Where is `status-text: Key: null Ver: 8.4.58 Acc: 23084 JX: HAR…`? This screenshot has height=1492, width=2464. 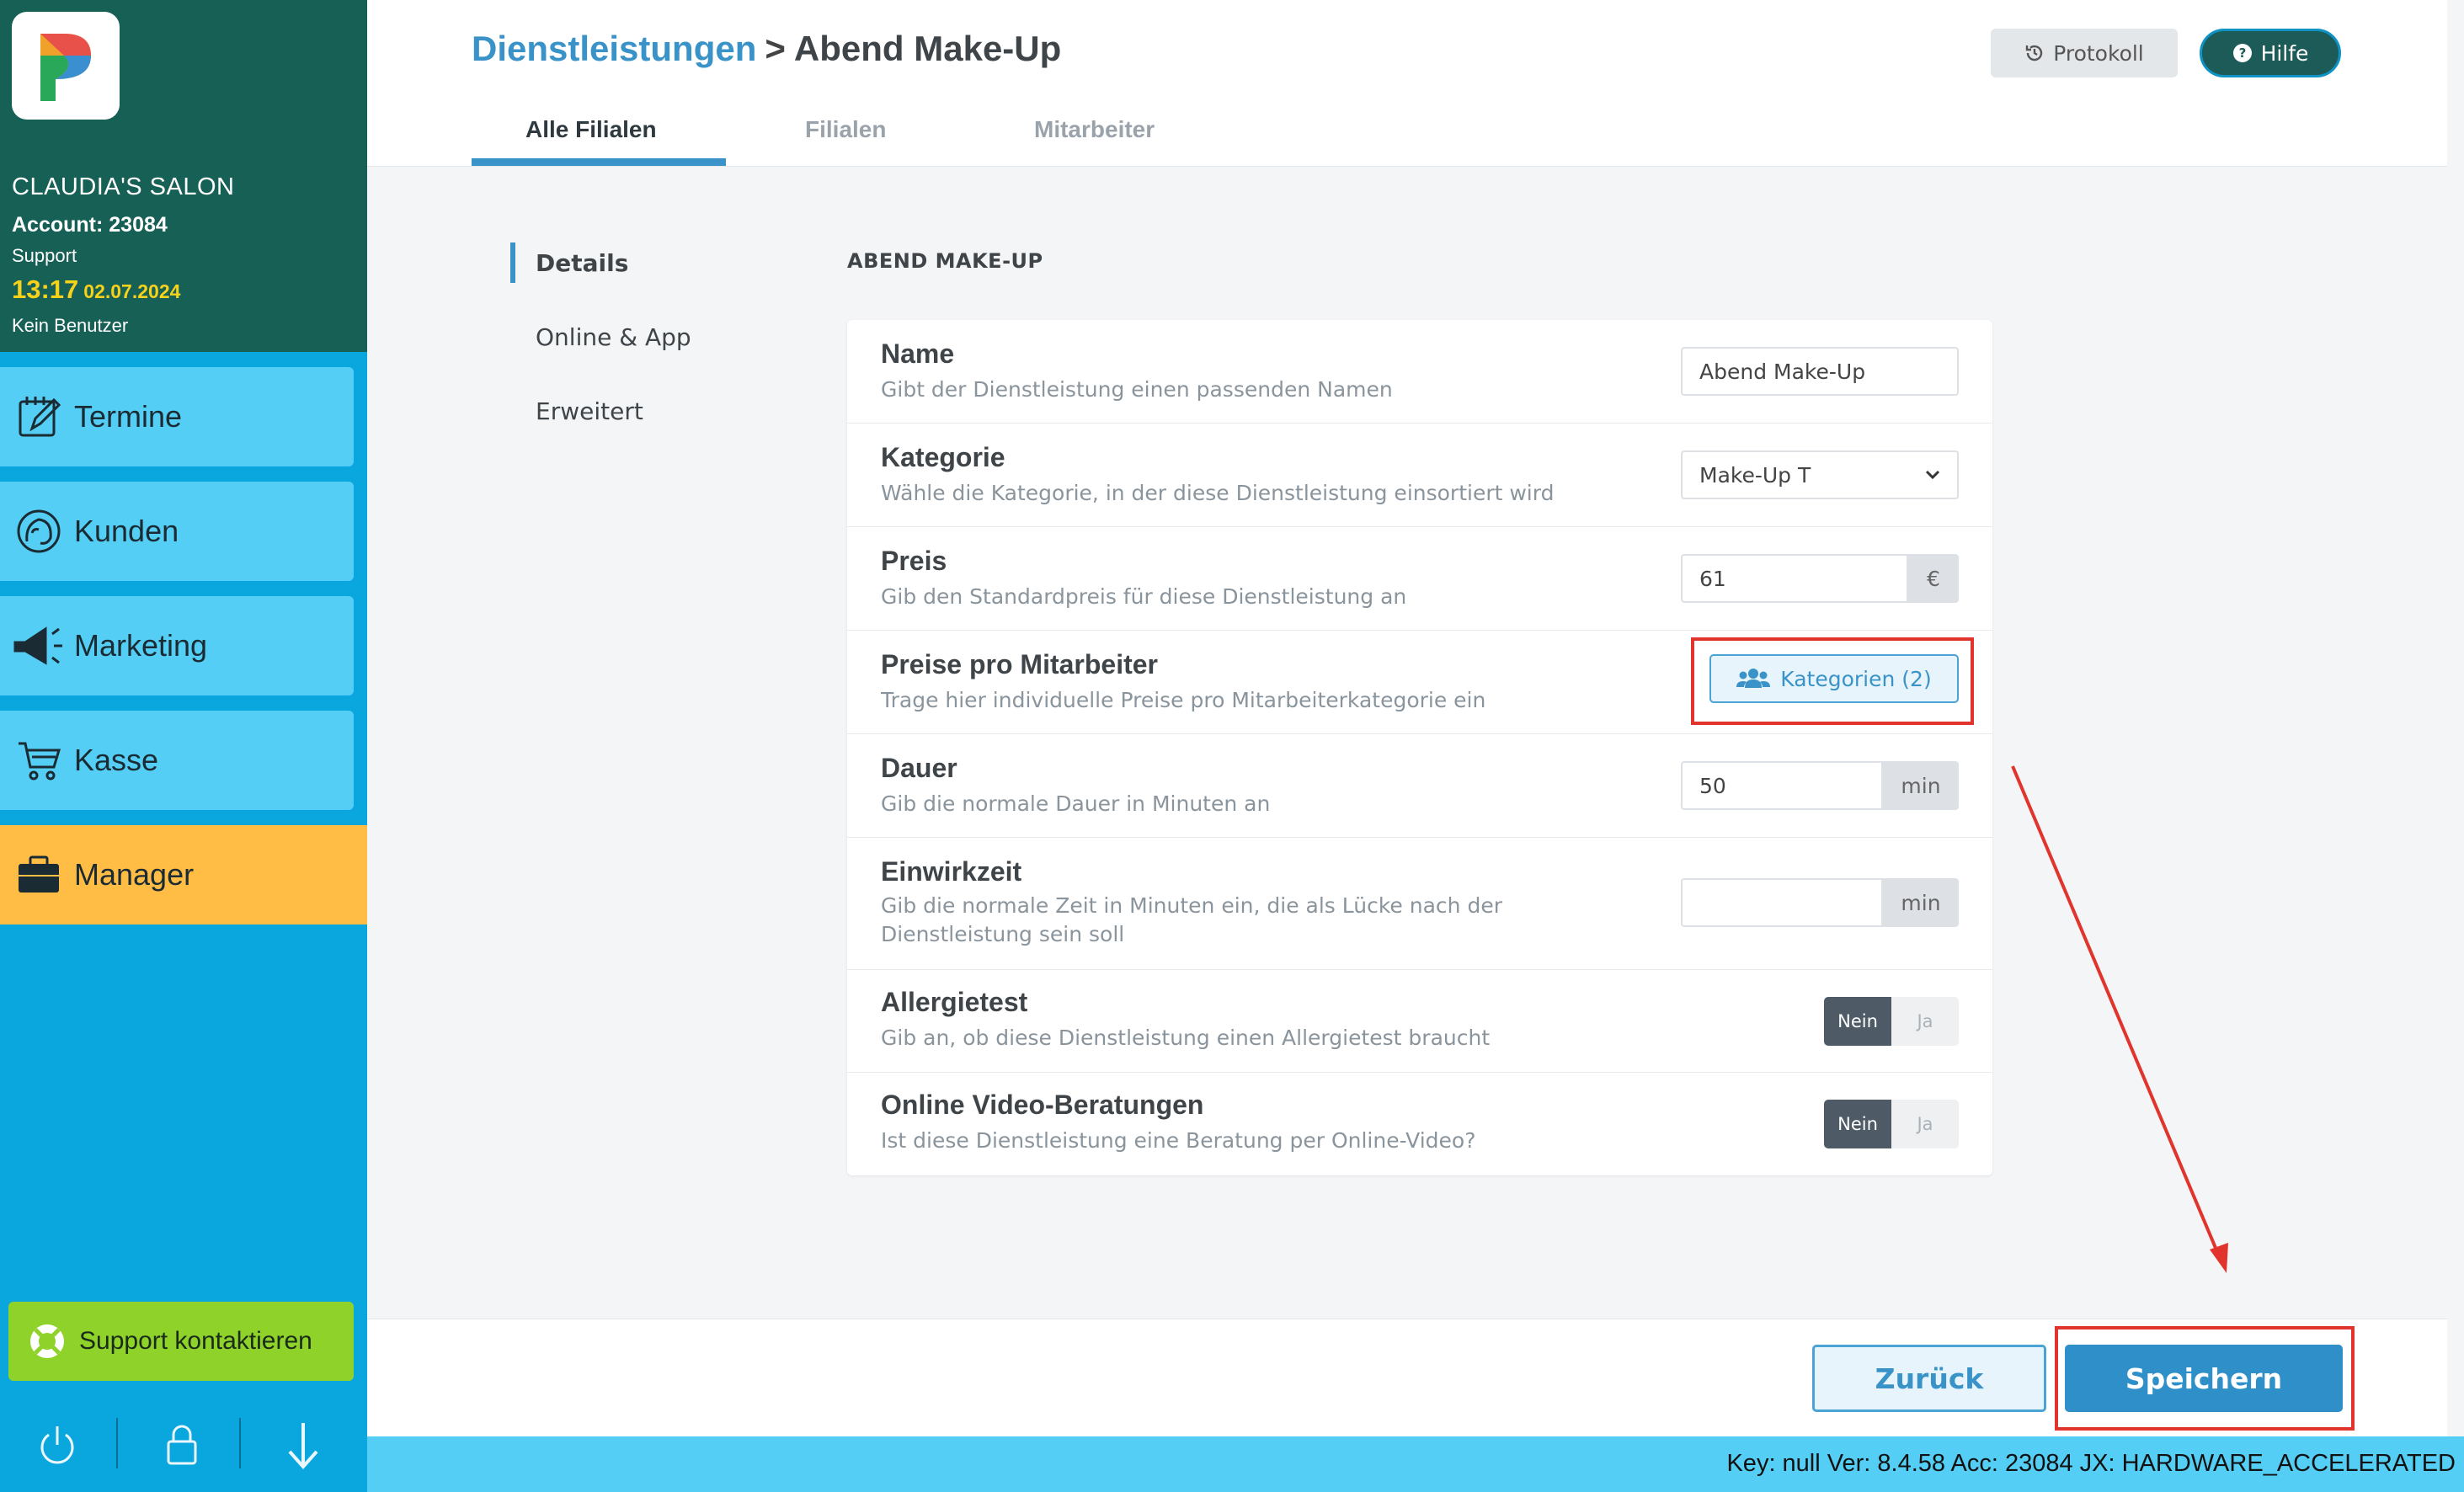 status-text: Key: null Ver: 8.4.58 Acc: 23084 JX: HAR… is located at coordinates (2091, 1463).